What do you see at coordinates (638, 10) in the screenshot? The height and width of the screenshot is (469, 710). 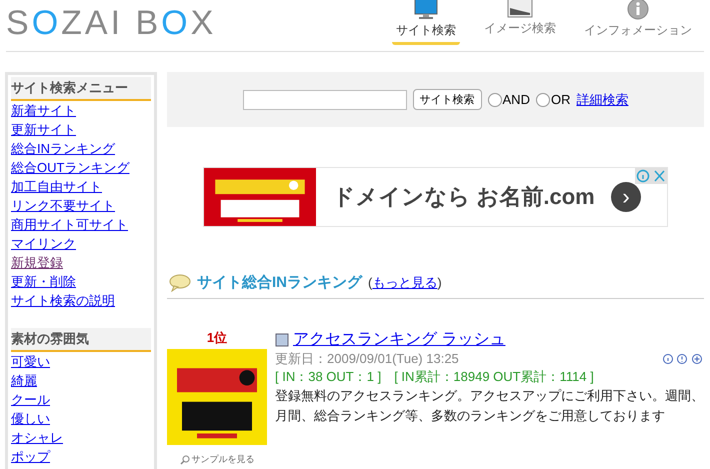 I see `info-icon` at bounding box center [638, 10].